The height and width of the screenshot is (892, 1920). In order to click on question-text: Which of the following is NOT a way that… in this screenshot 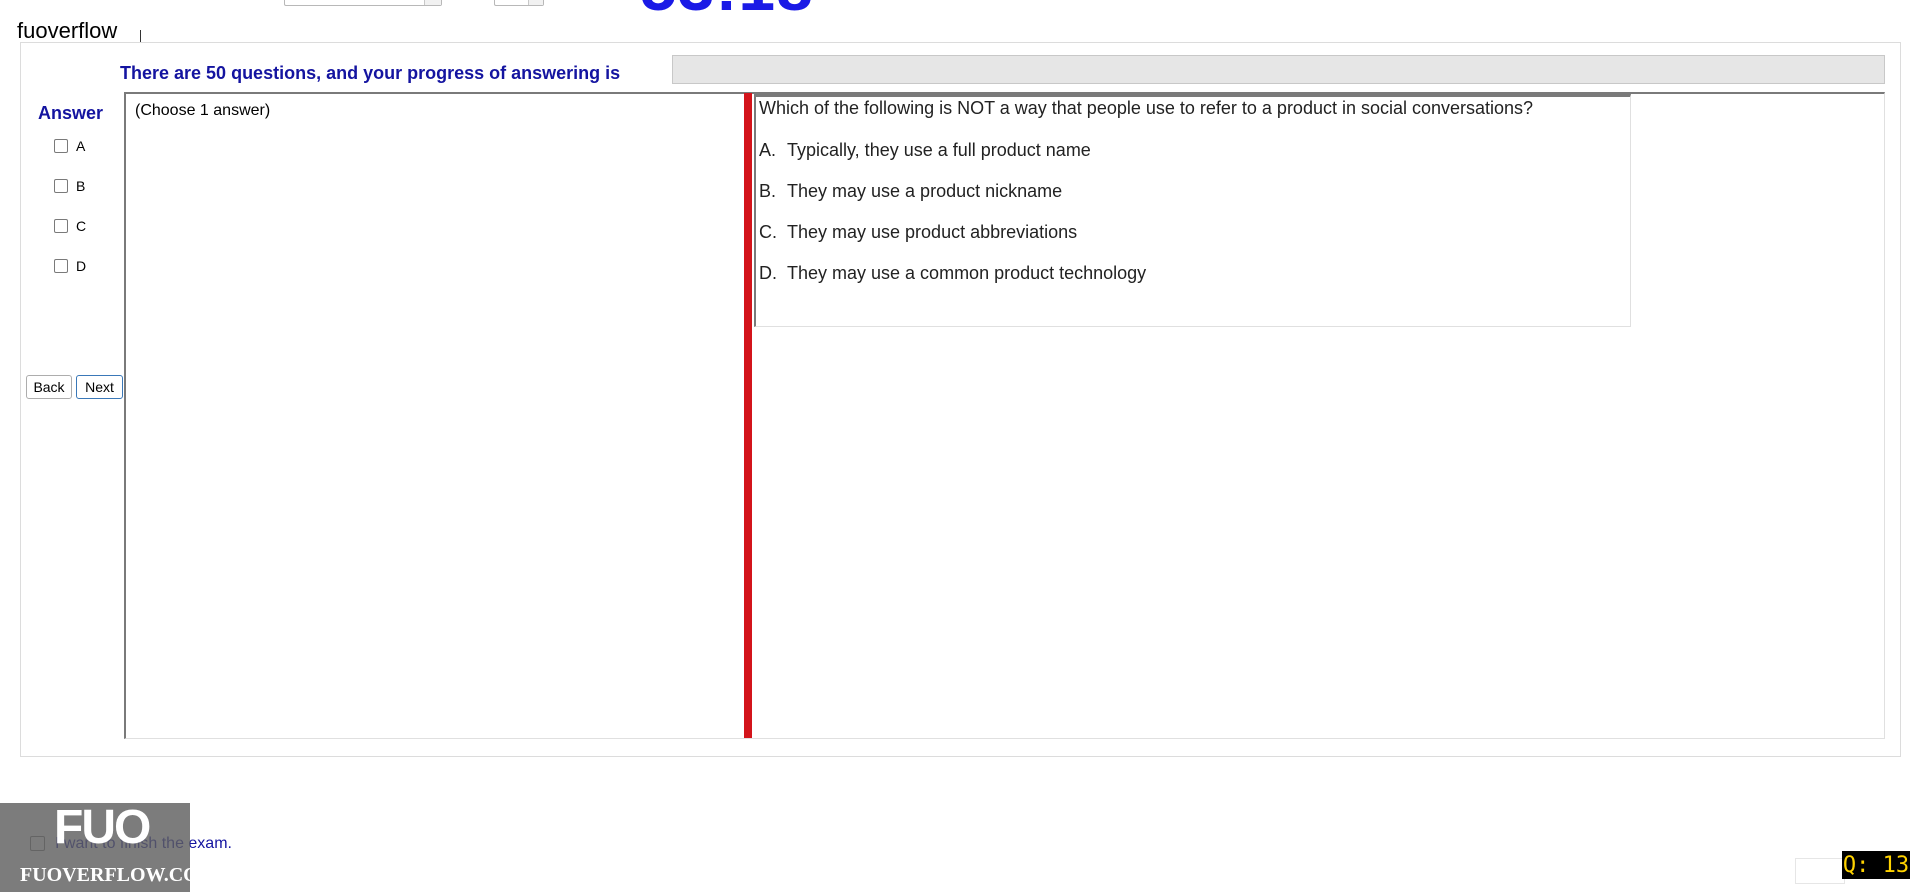, I will do `click(1146, 108)`.